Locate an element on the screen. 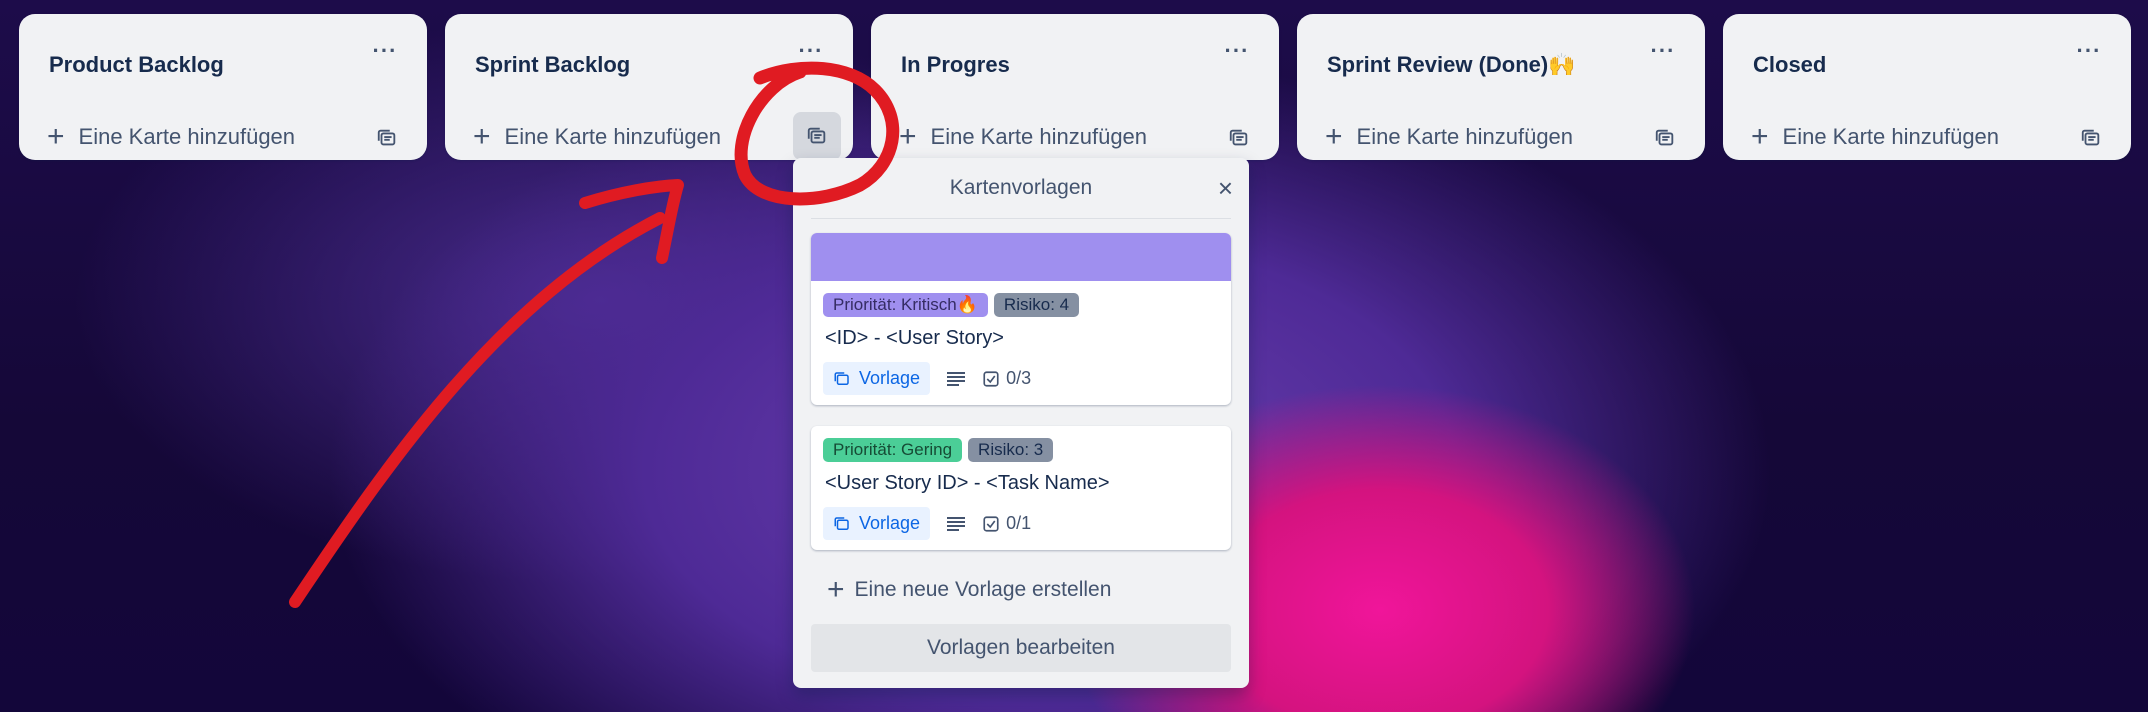  checklist-badge: 0/1 is located at coordinates (1006, 523).